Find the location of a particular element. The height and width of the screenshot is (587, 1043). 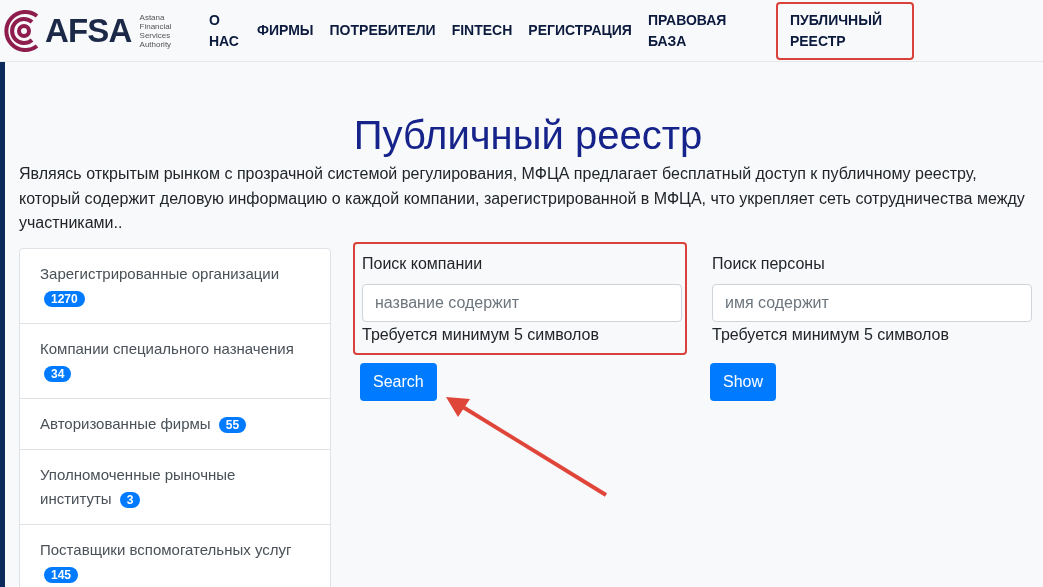

logo-tagline: Services is located at coordinates (155, 35).